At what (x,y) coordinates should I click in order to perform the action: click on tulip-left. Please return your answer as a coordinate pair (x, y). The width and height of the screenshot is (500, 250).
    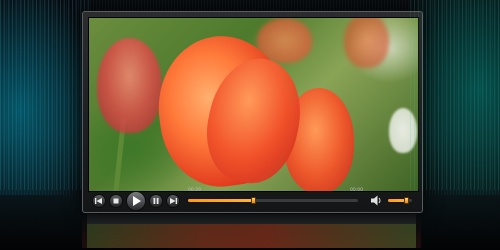
    Looking at the image, I should click on (129, 85).